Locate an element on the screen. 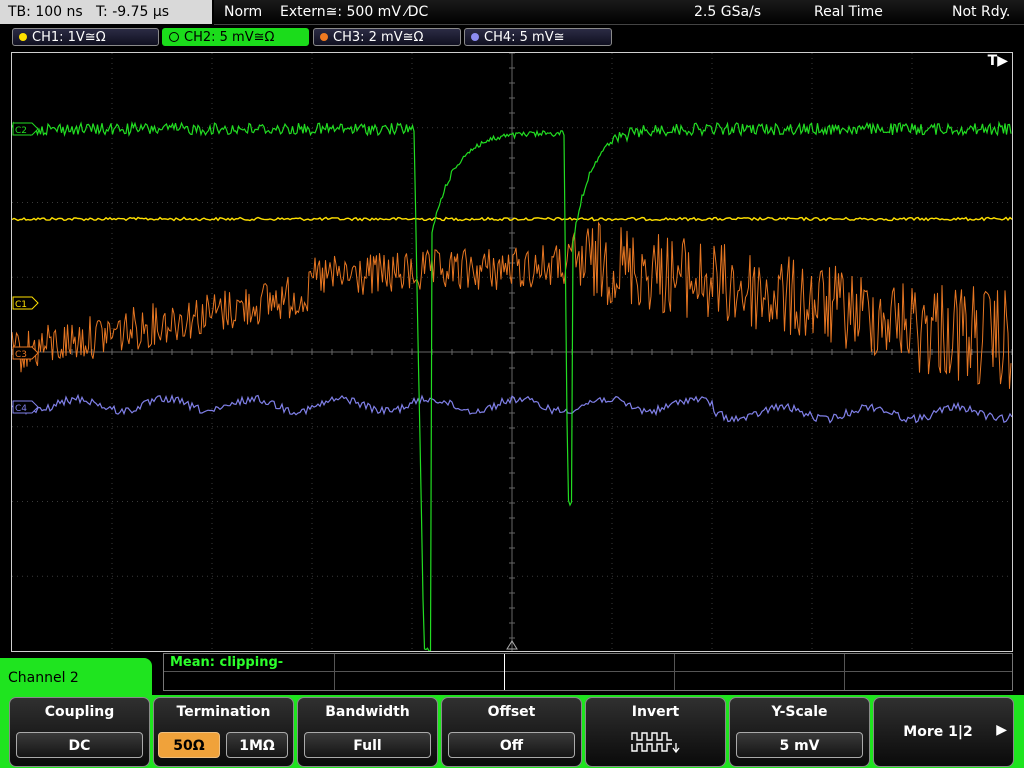 Image resolution: width=1024 pixels, height=768 pixels. channel-offset-label: C1 is located at coordinates (21, 305).